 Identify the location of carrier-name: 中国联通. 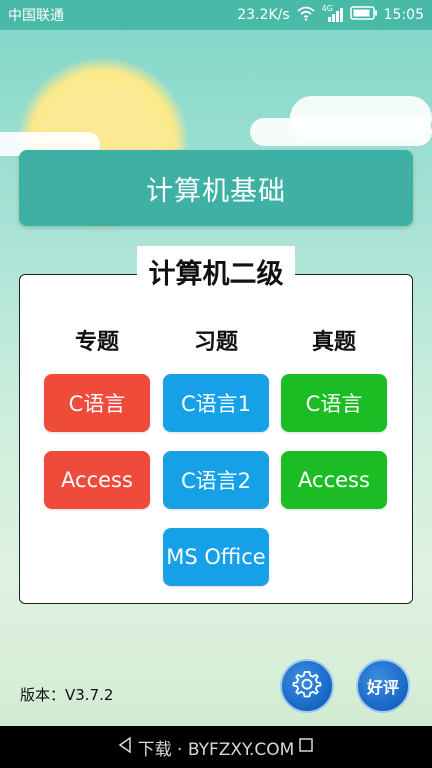
(36, 16).